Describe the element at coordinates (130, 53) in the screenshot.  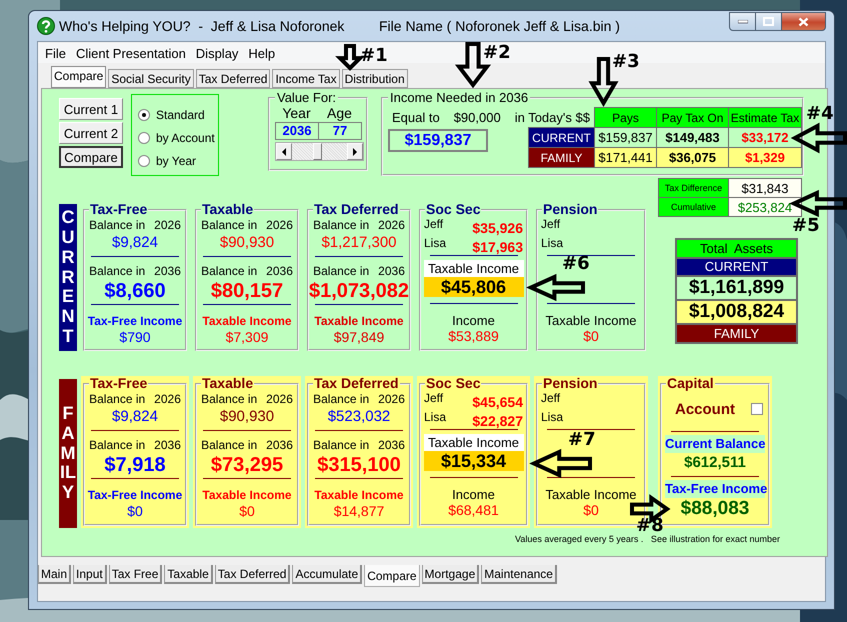
I see `menu-item: Client Presentation` at that location.